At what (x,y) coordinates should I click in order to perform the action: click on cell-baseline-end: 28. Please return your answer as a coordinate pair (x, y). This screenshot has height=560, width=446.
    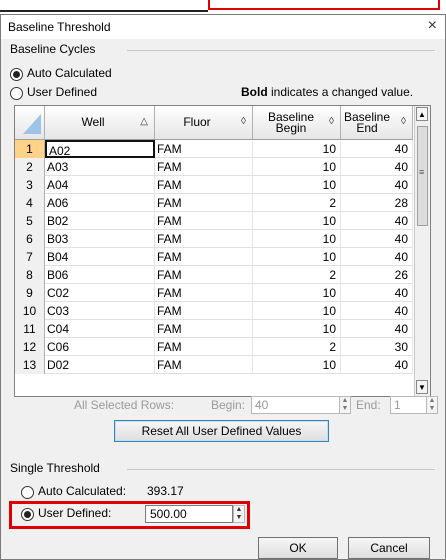
    Looking at the image, I should click on (377, 203).